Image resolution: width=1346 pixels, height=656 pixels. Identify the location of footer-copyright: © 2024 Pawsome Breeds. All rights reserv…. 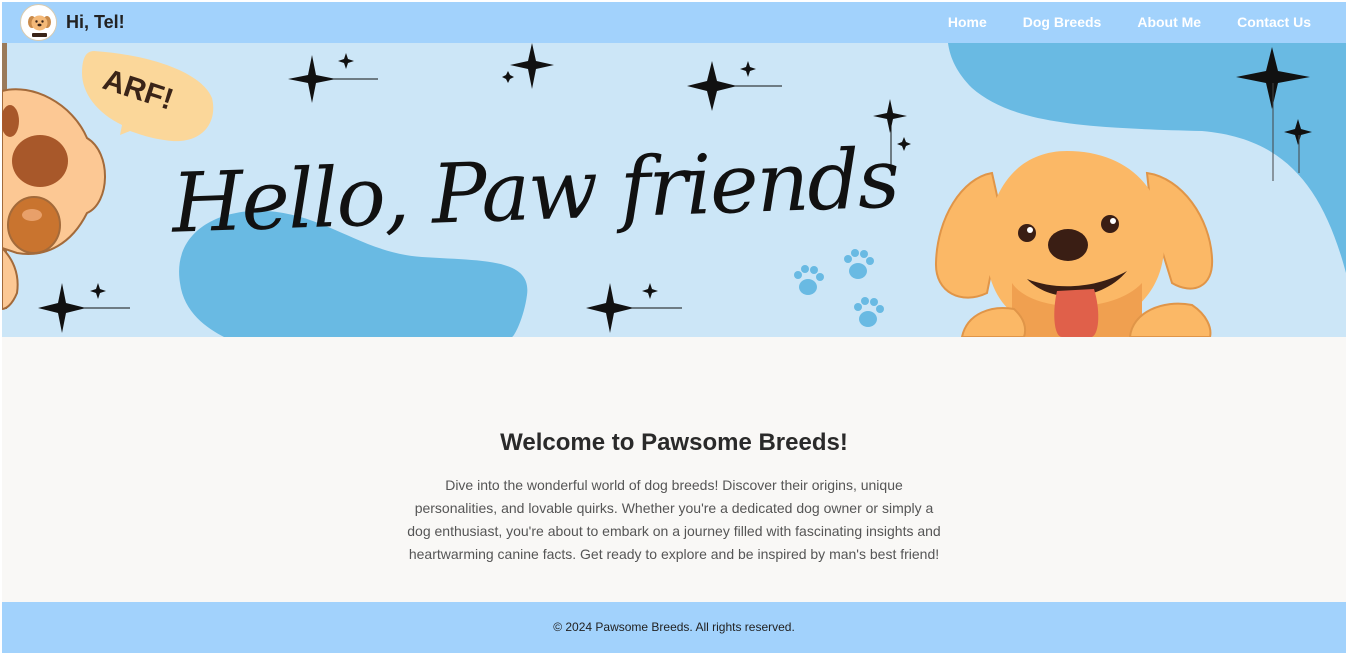
(674, 627).